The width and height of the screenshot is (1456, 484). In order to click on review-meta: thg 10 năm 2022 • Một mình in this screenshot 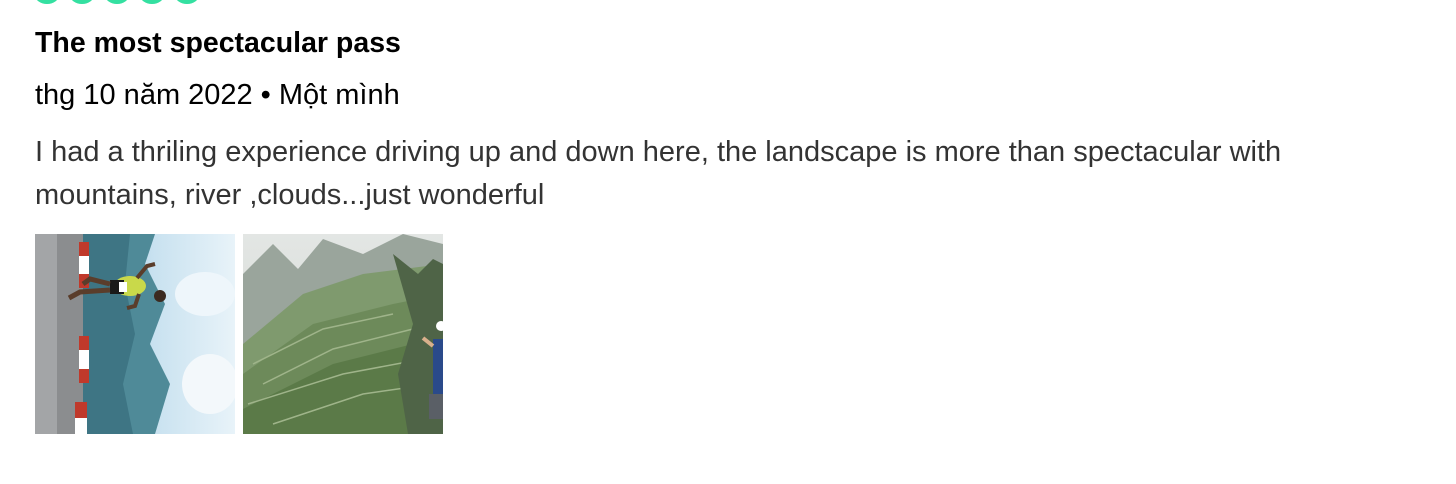, I will do `click(217, 95)`.